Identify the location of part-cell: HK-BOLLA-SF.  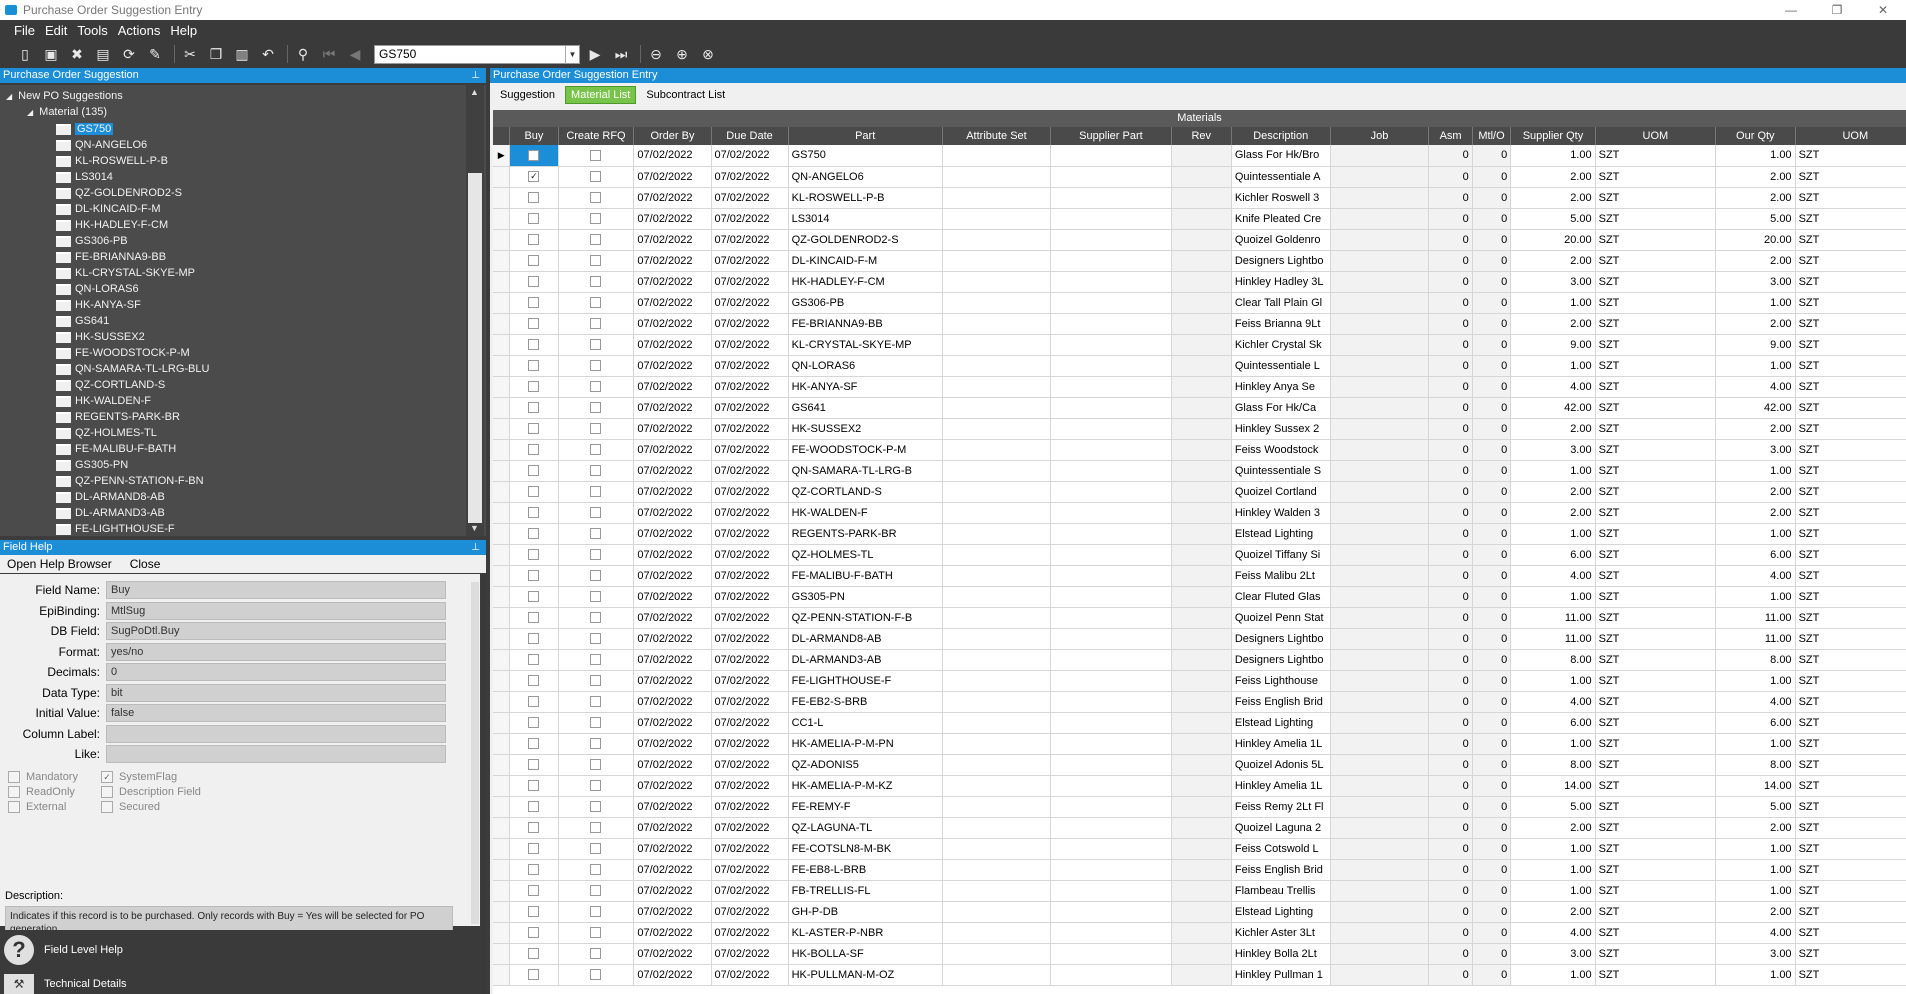
(865, 954).